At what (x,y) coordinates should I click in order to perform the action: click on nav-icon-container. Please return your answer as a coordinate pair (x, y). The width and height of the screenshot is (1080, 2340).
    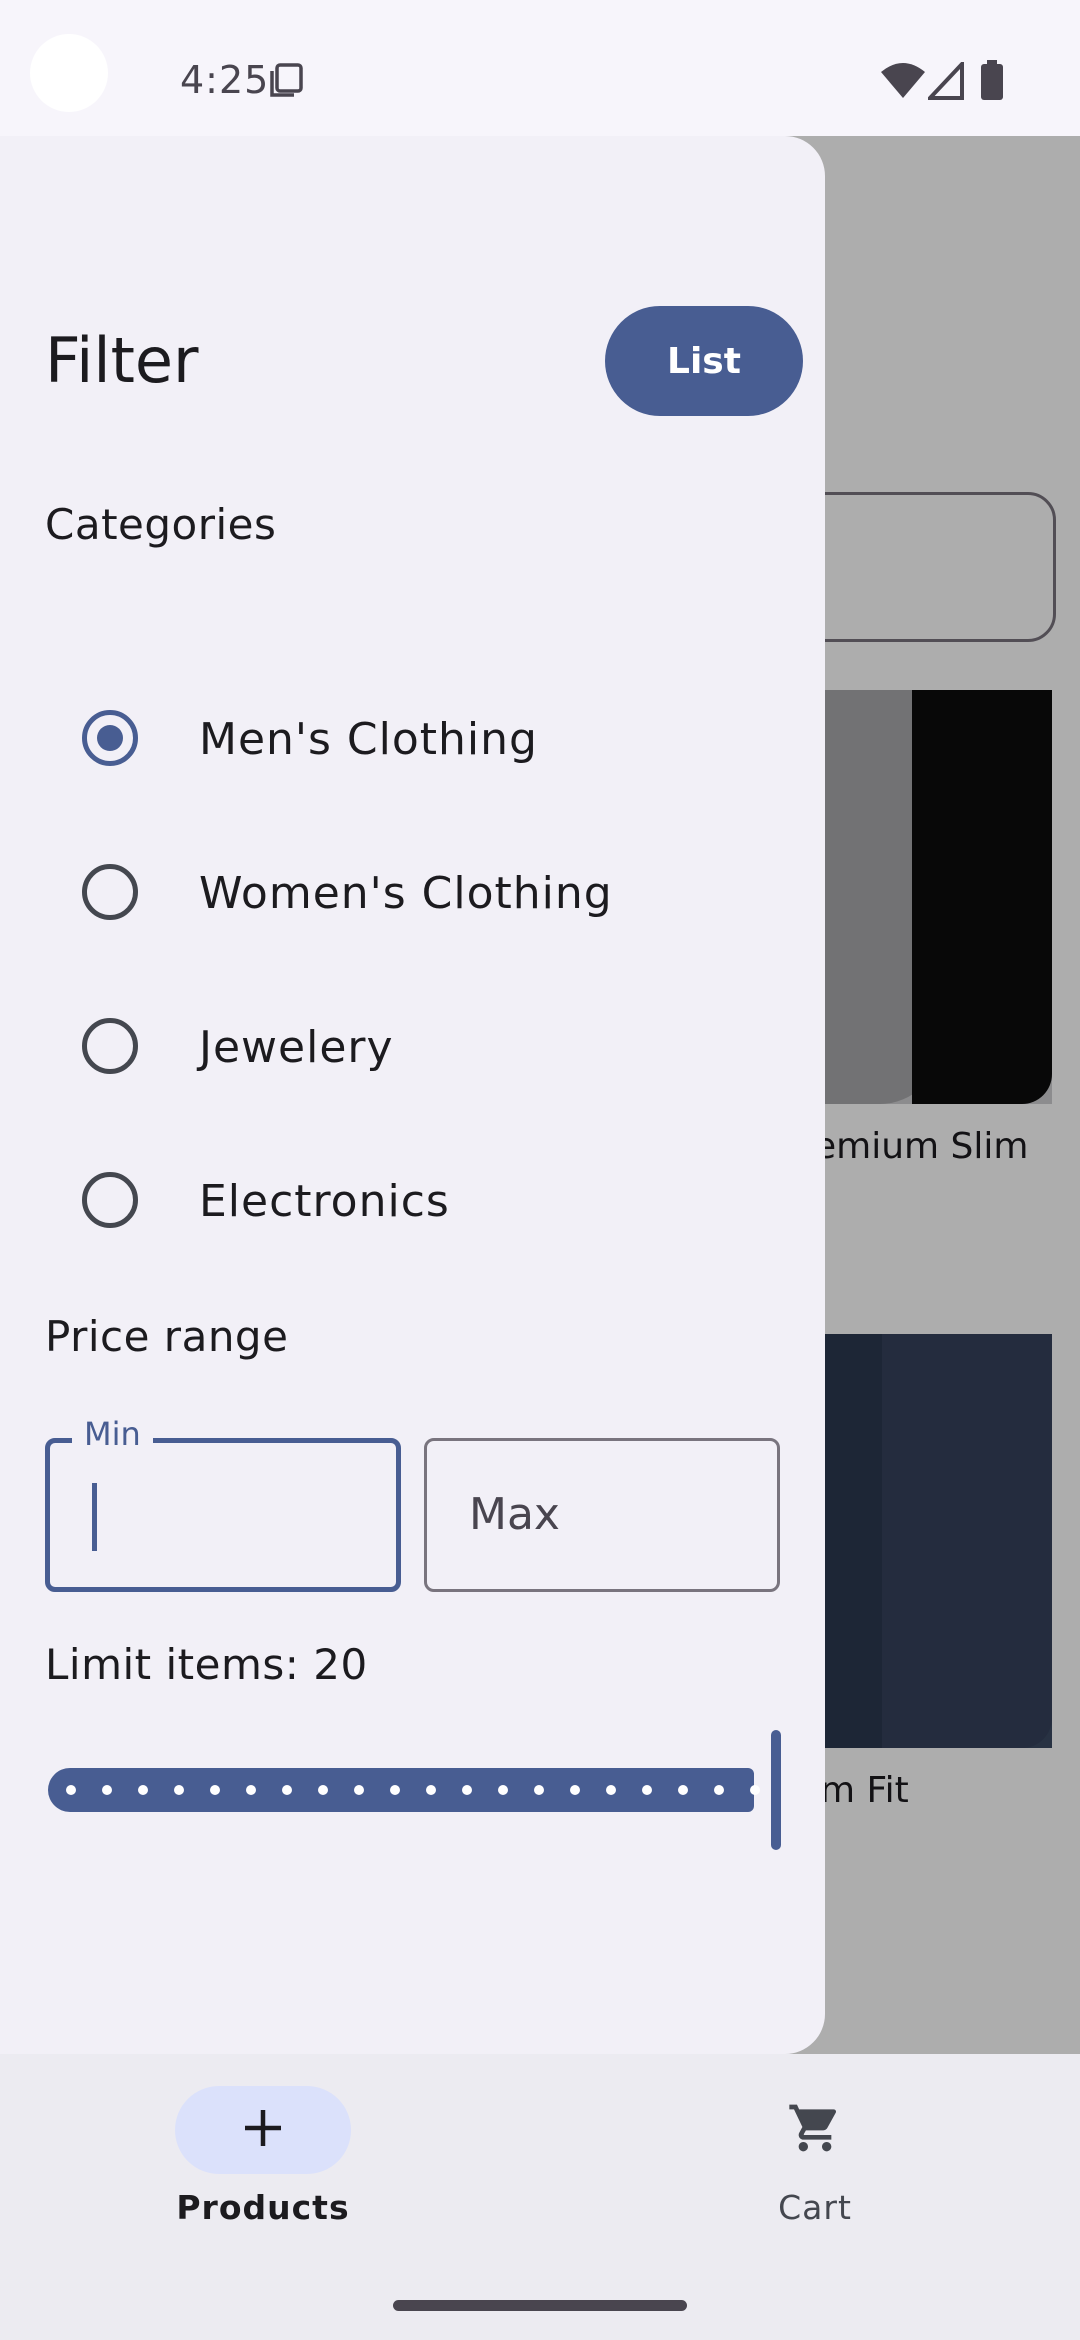
    Looking at the image, I should click on (815, 2130).